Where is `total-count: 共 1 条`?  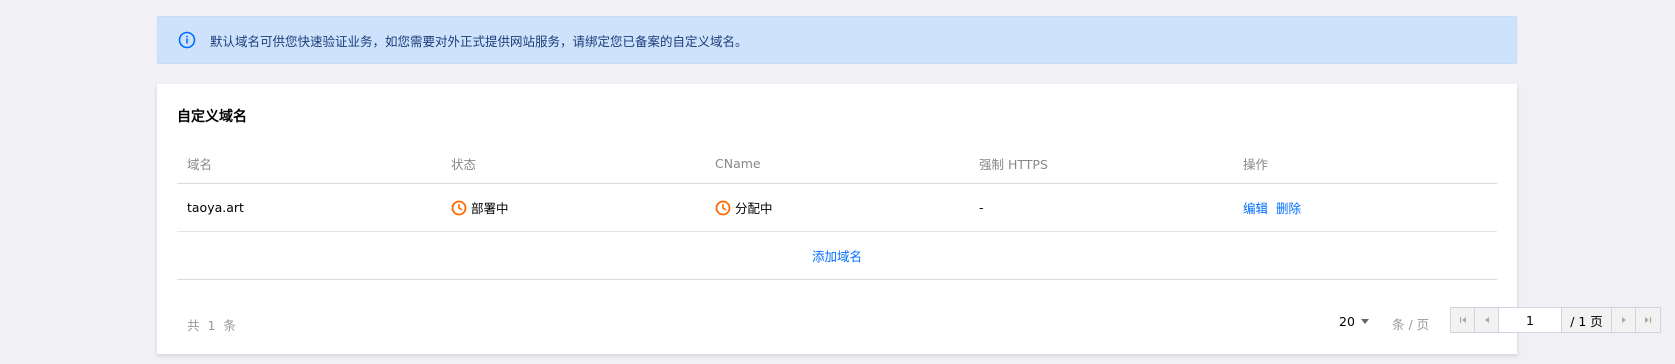 total-count: 共 1 条 is located at coordinates (212, 325).